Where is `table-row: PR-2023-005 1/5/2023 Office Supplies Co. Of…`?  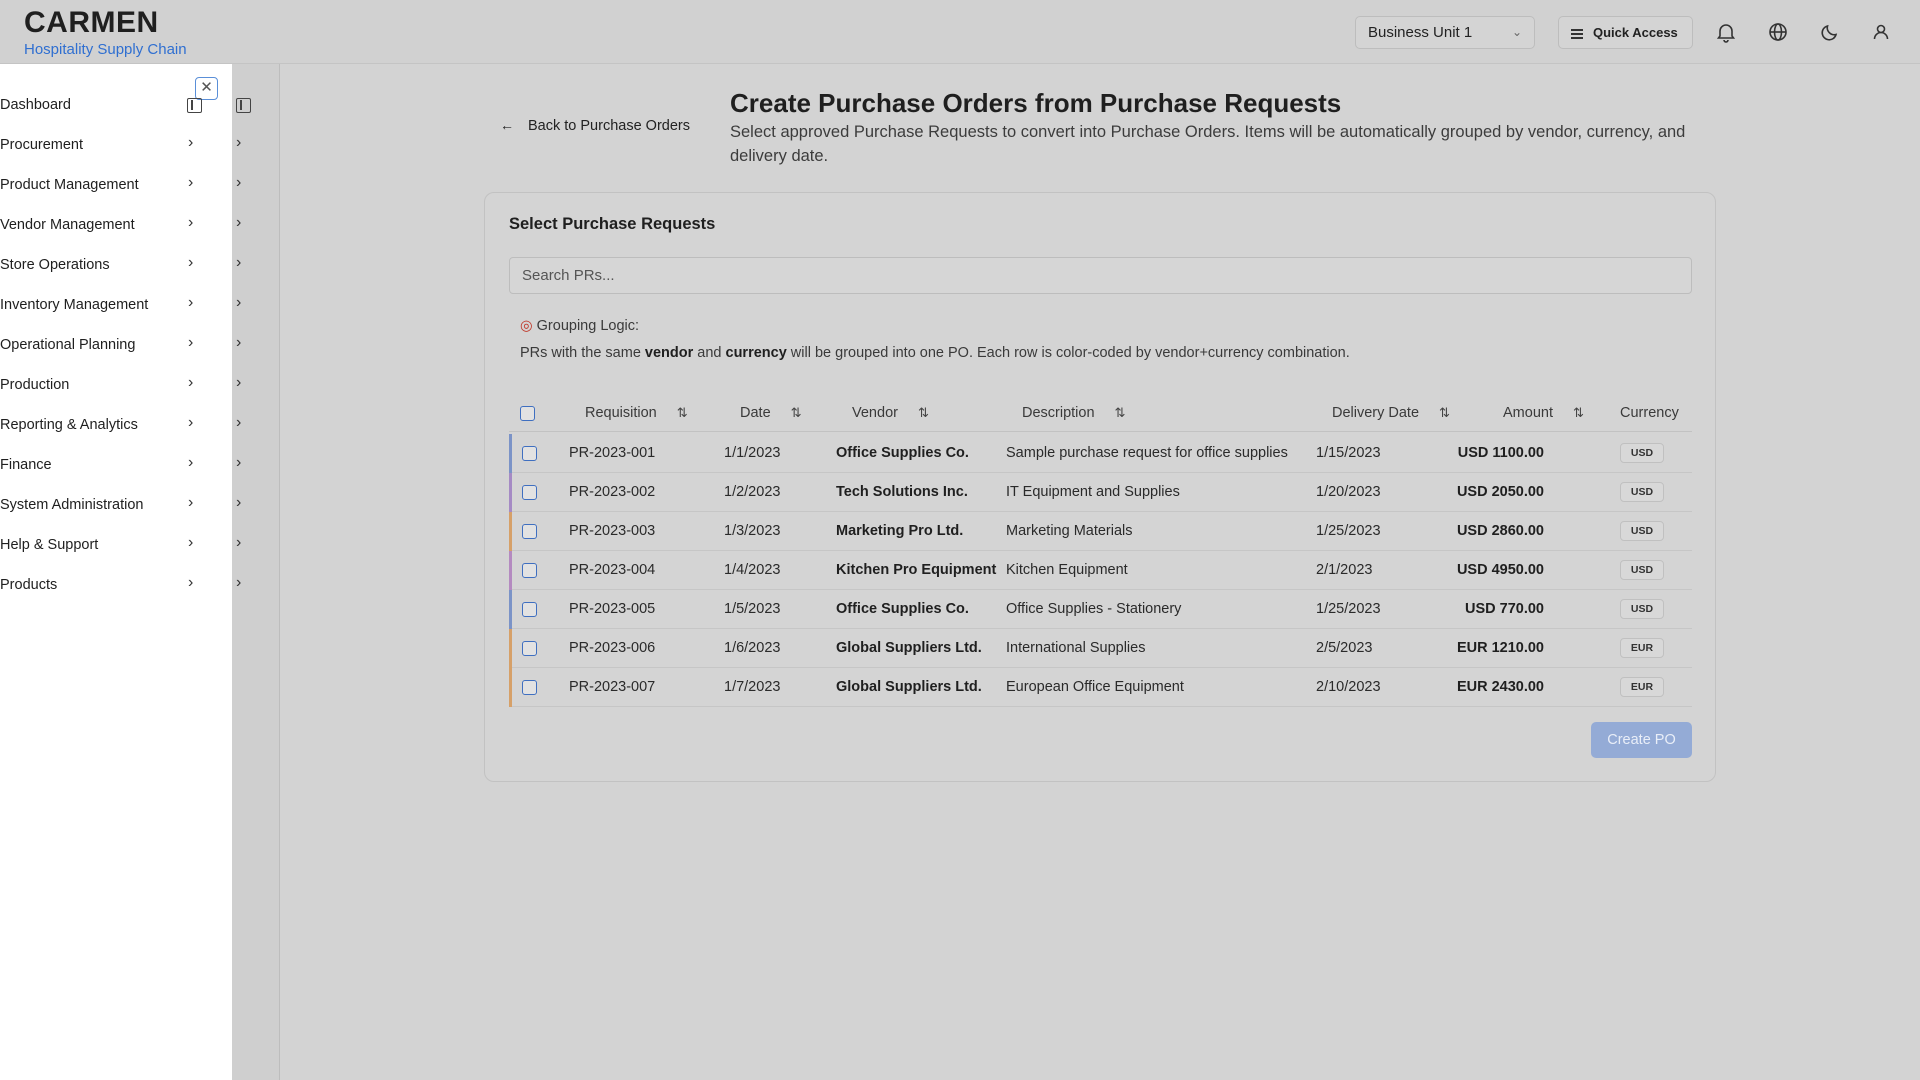 table-row: PR-2023-005 1/5/2023 Office Supplies Co. Of… is located at coordinates (1100, 609).